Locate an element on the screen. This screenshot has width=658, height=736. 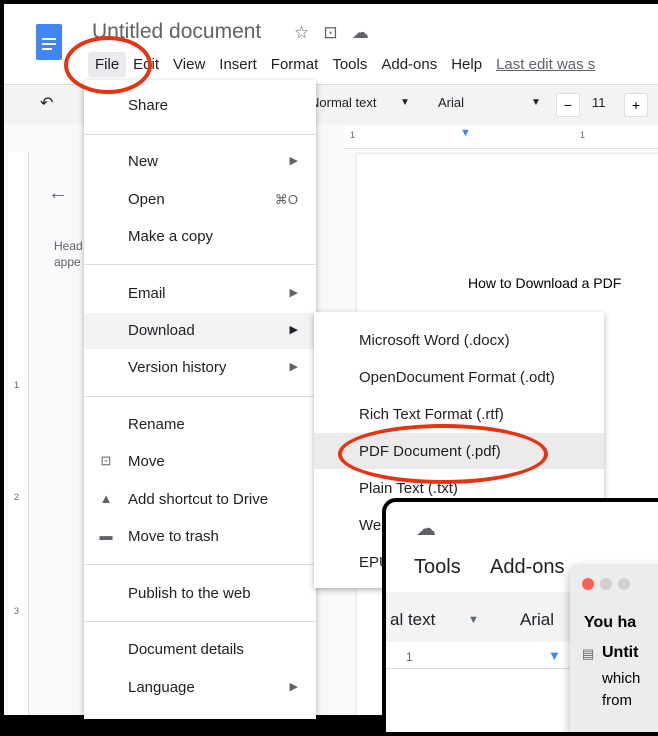
vruler-mark: 3 is located at coordinates (17, 611).